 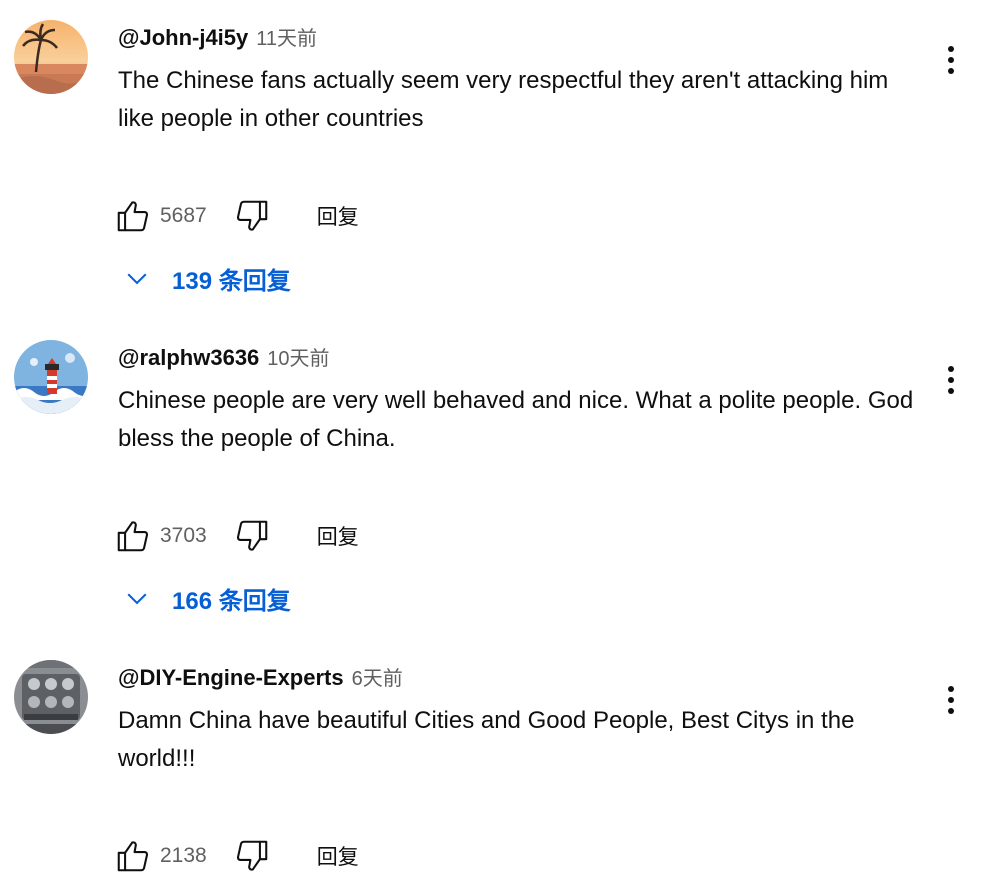 I want to click on comment-actions: 2138 回复, so click(x=236, y=856).